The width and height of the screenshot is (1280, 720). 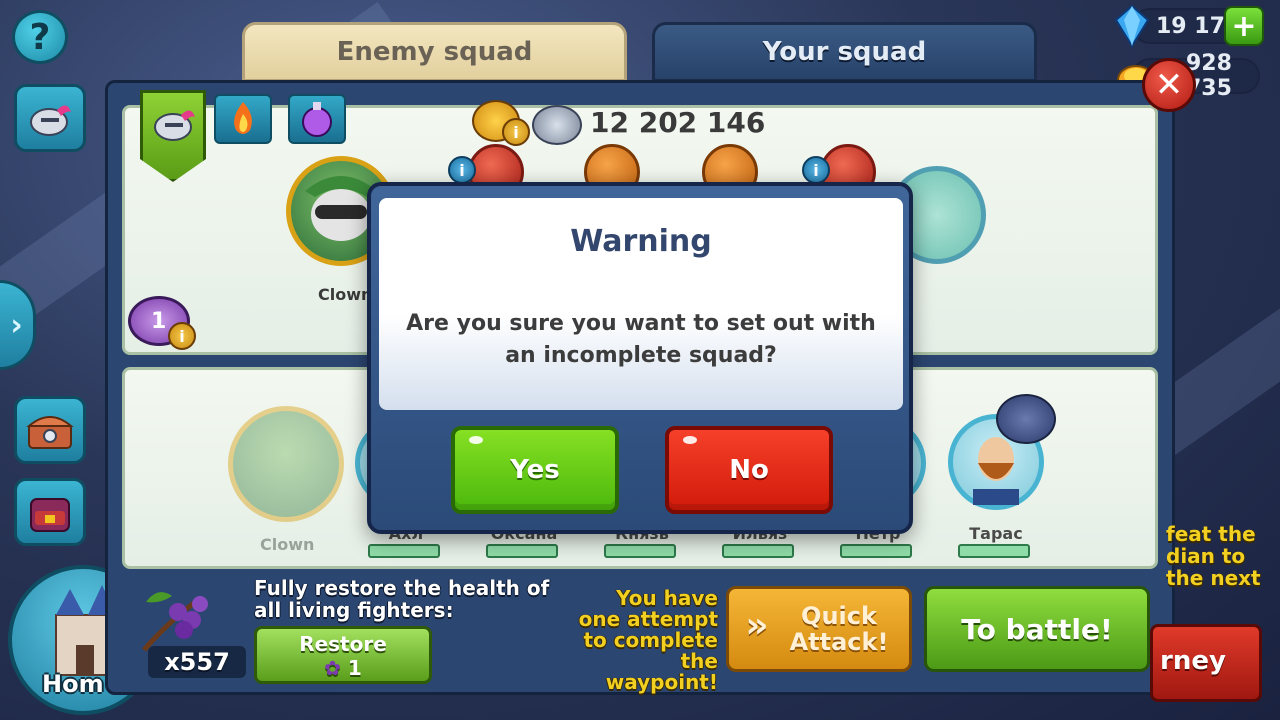 What do you see at coordinates (343, 644) in the screenshot?
I see `restore-label: Restore` at bounding box center [343, 644].